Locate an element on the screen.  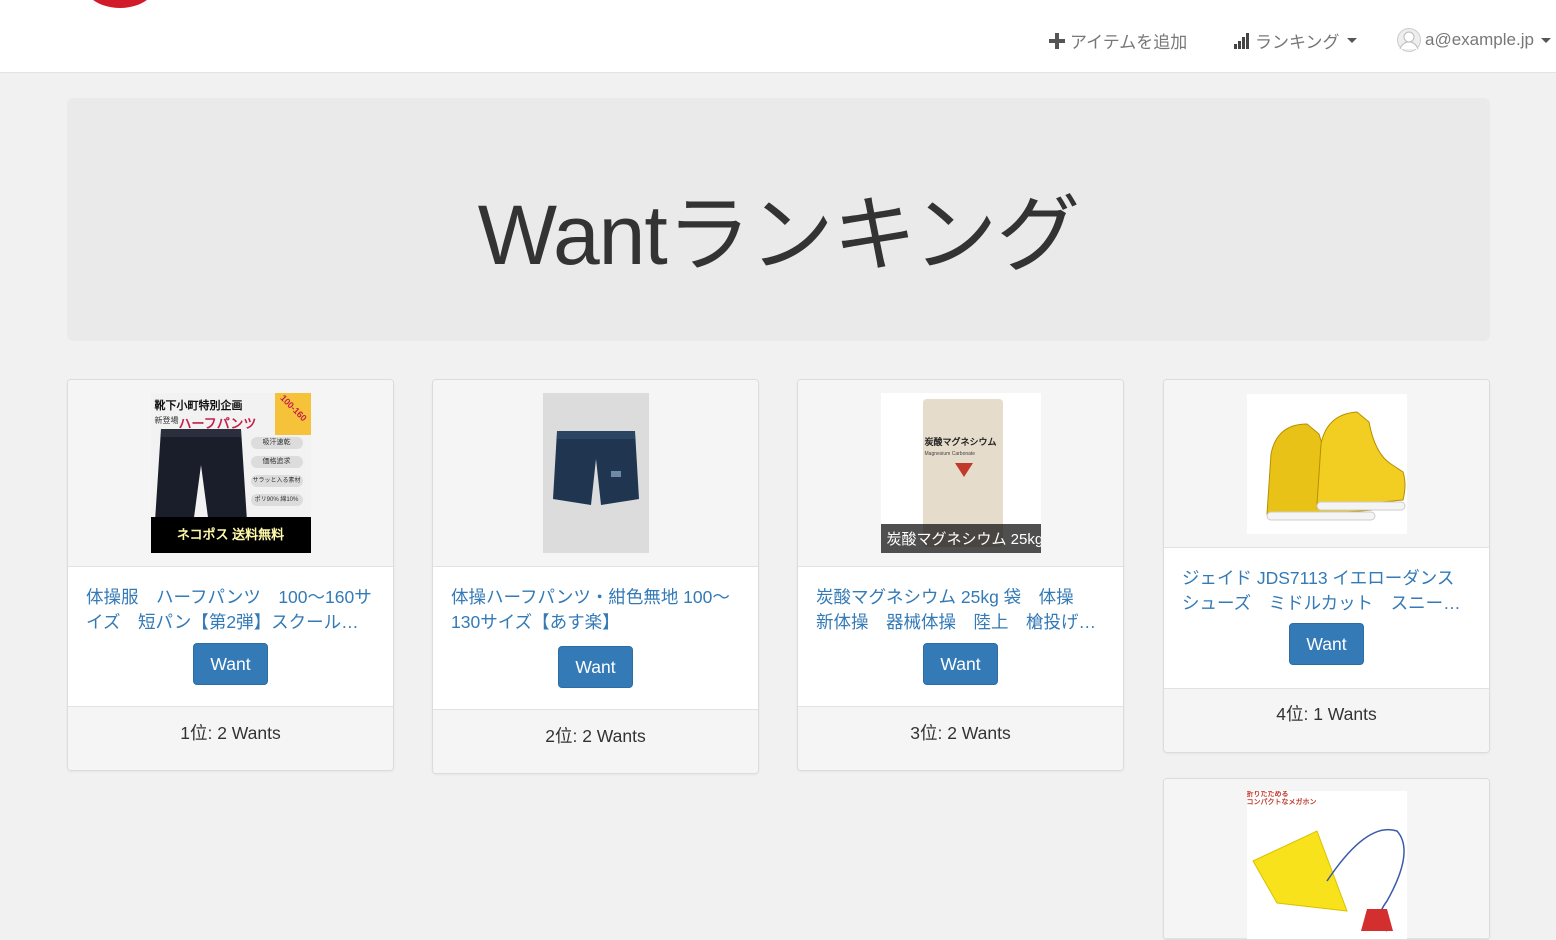
image-text: Magnesium Carbonate is located at coordinates (950, 454).